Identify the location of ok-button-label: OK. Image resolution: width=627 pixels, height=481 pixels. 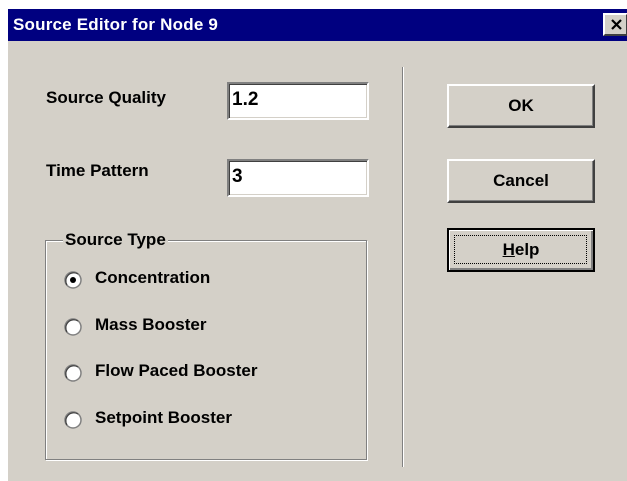
(521, 105).